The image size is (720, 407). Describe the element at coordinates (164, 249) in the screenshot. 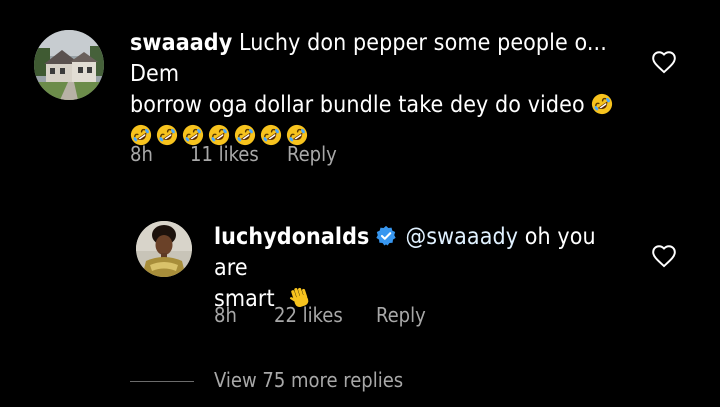

I see `avatar-luchydonalds` at that location.